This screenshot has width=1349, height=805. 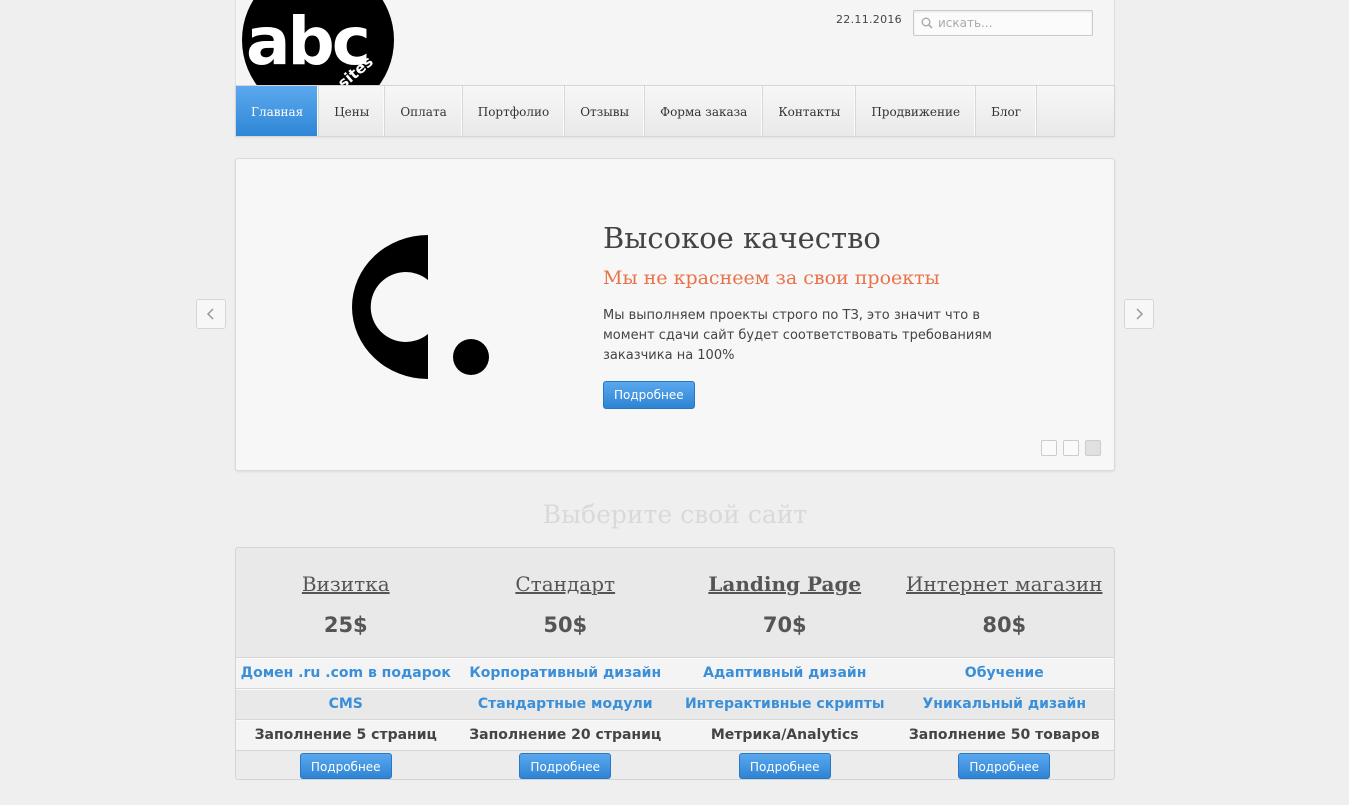 I want to click on nav-item-contacts: Контакты, so click(x=810, y=111).